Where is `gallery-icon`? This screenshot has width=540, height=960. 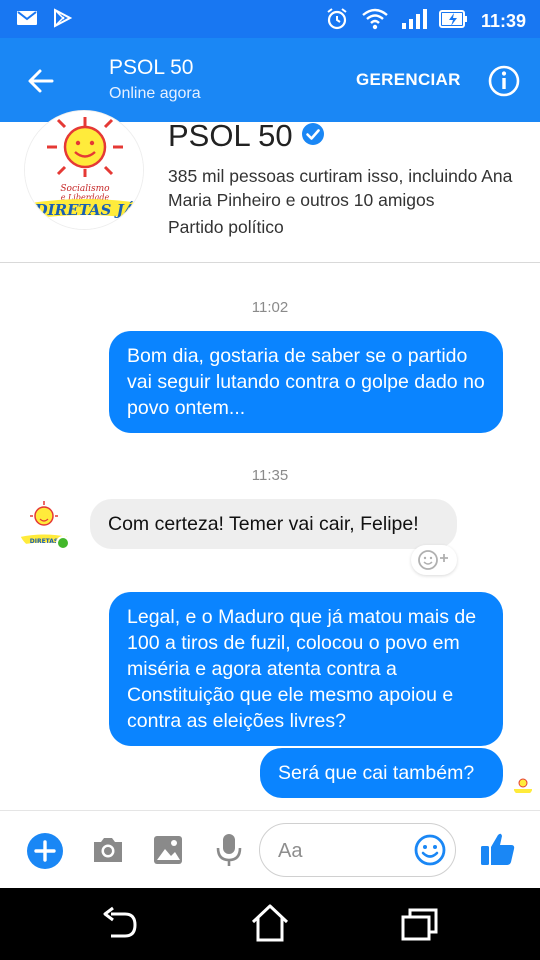 gallery-icon is located at coordinates (168, 852).